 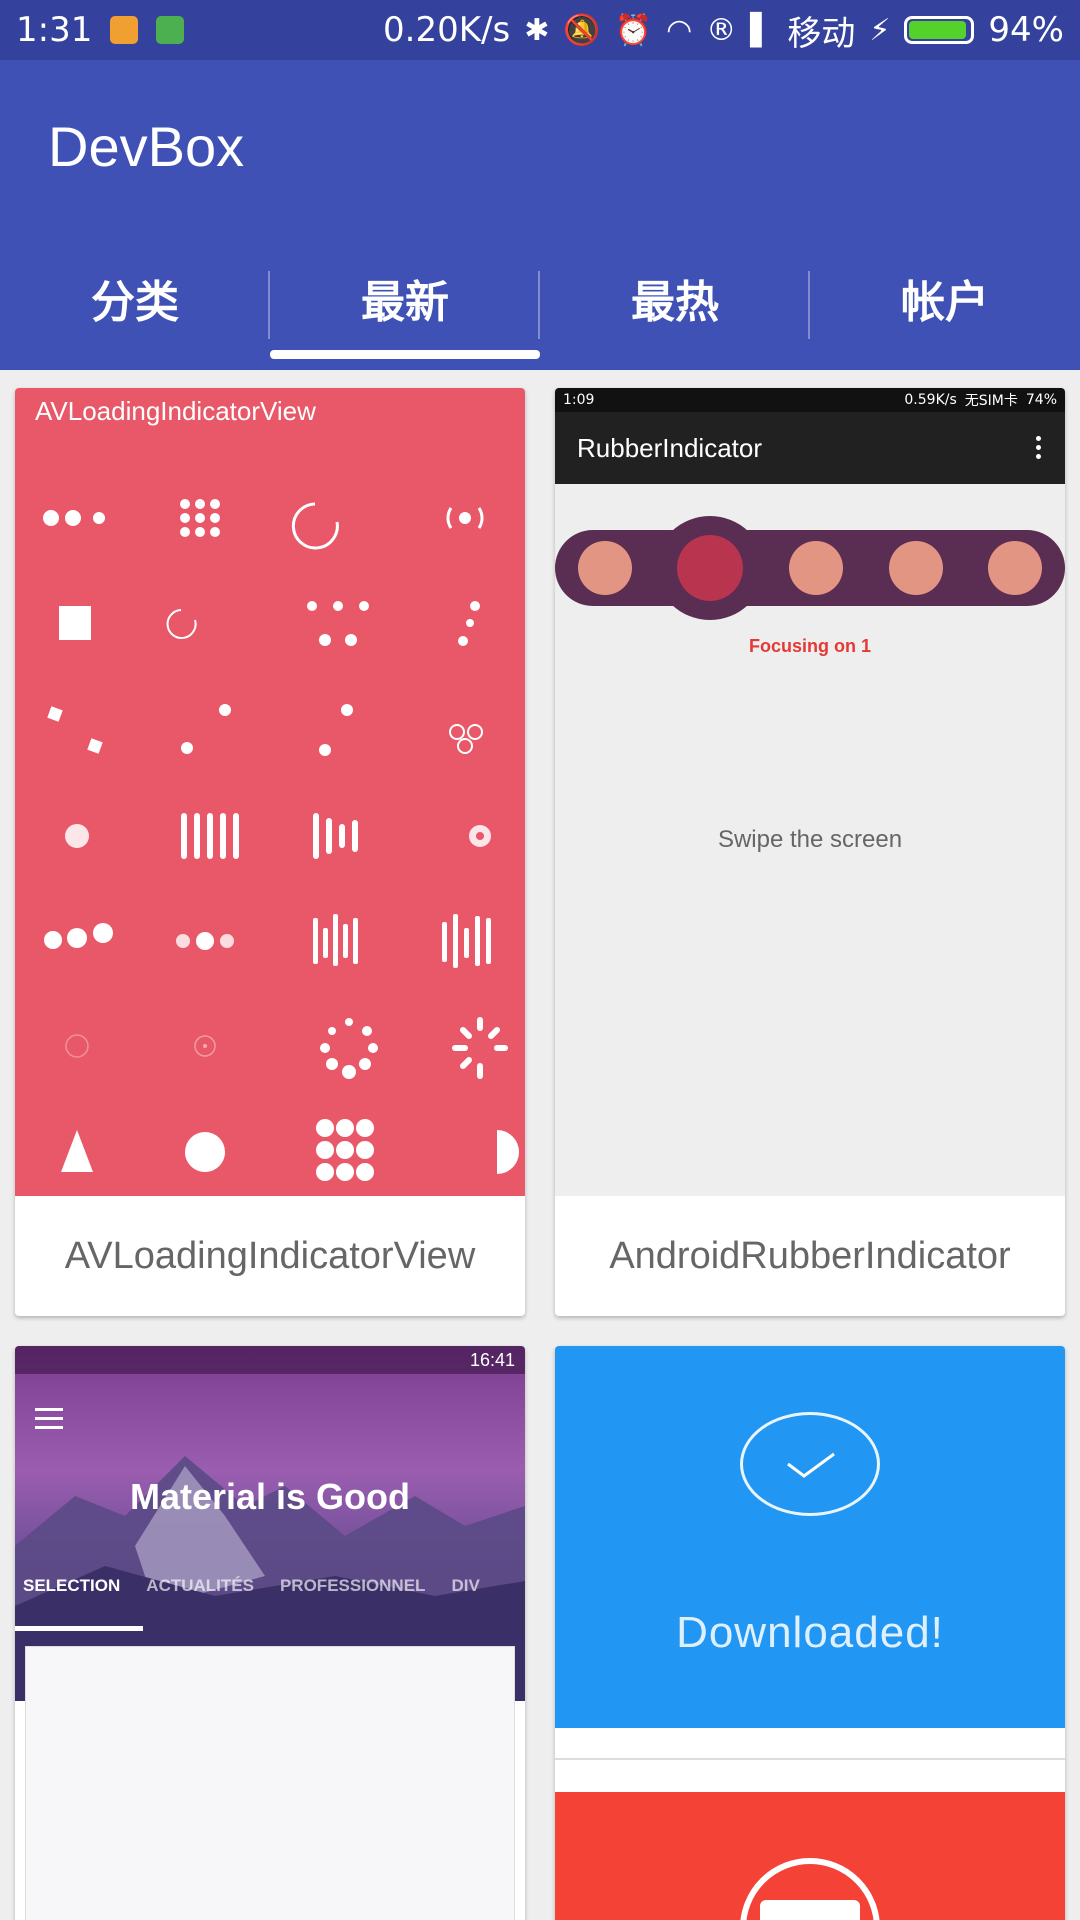 I want to click on tab-hottest: 最热, so click(x=675, y=312).